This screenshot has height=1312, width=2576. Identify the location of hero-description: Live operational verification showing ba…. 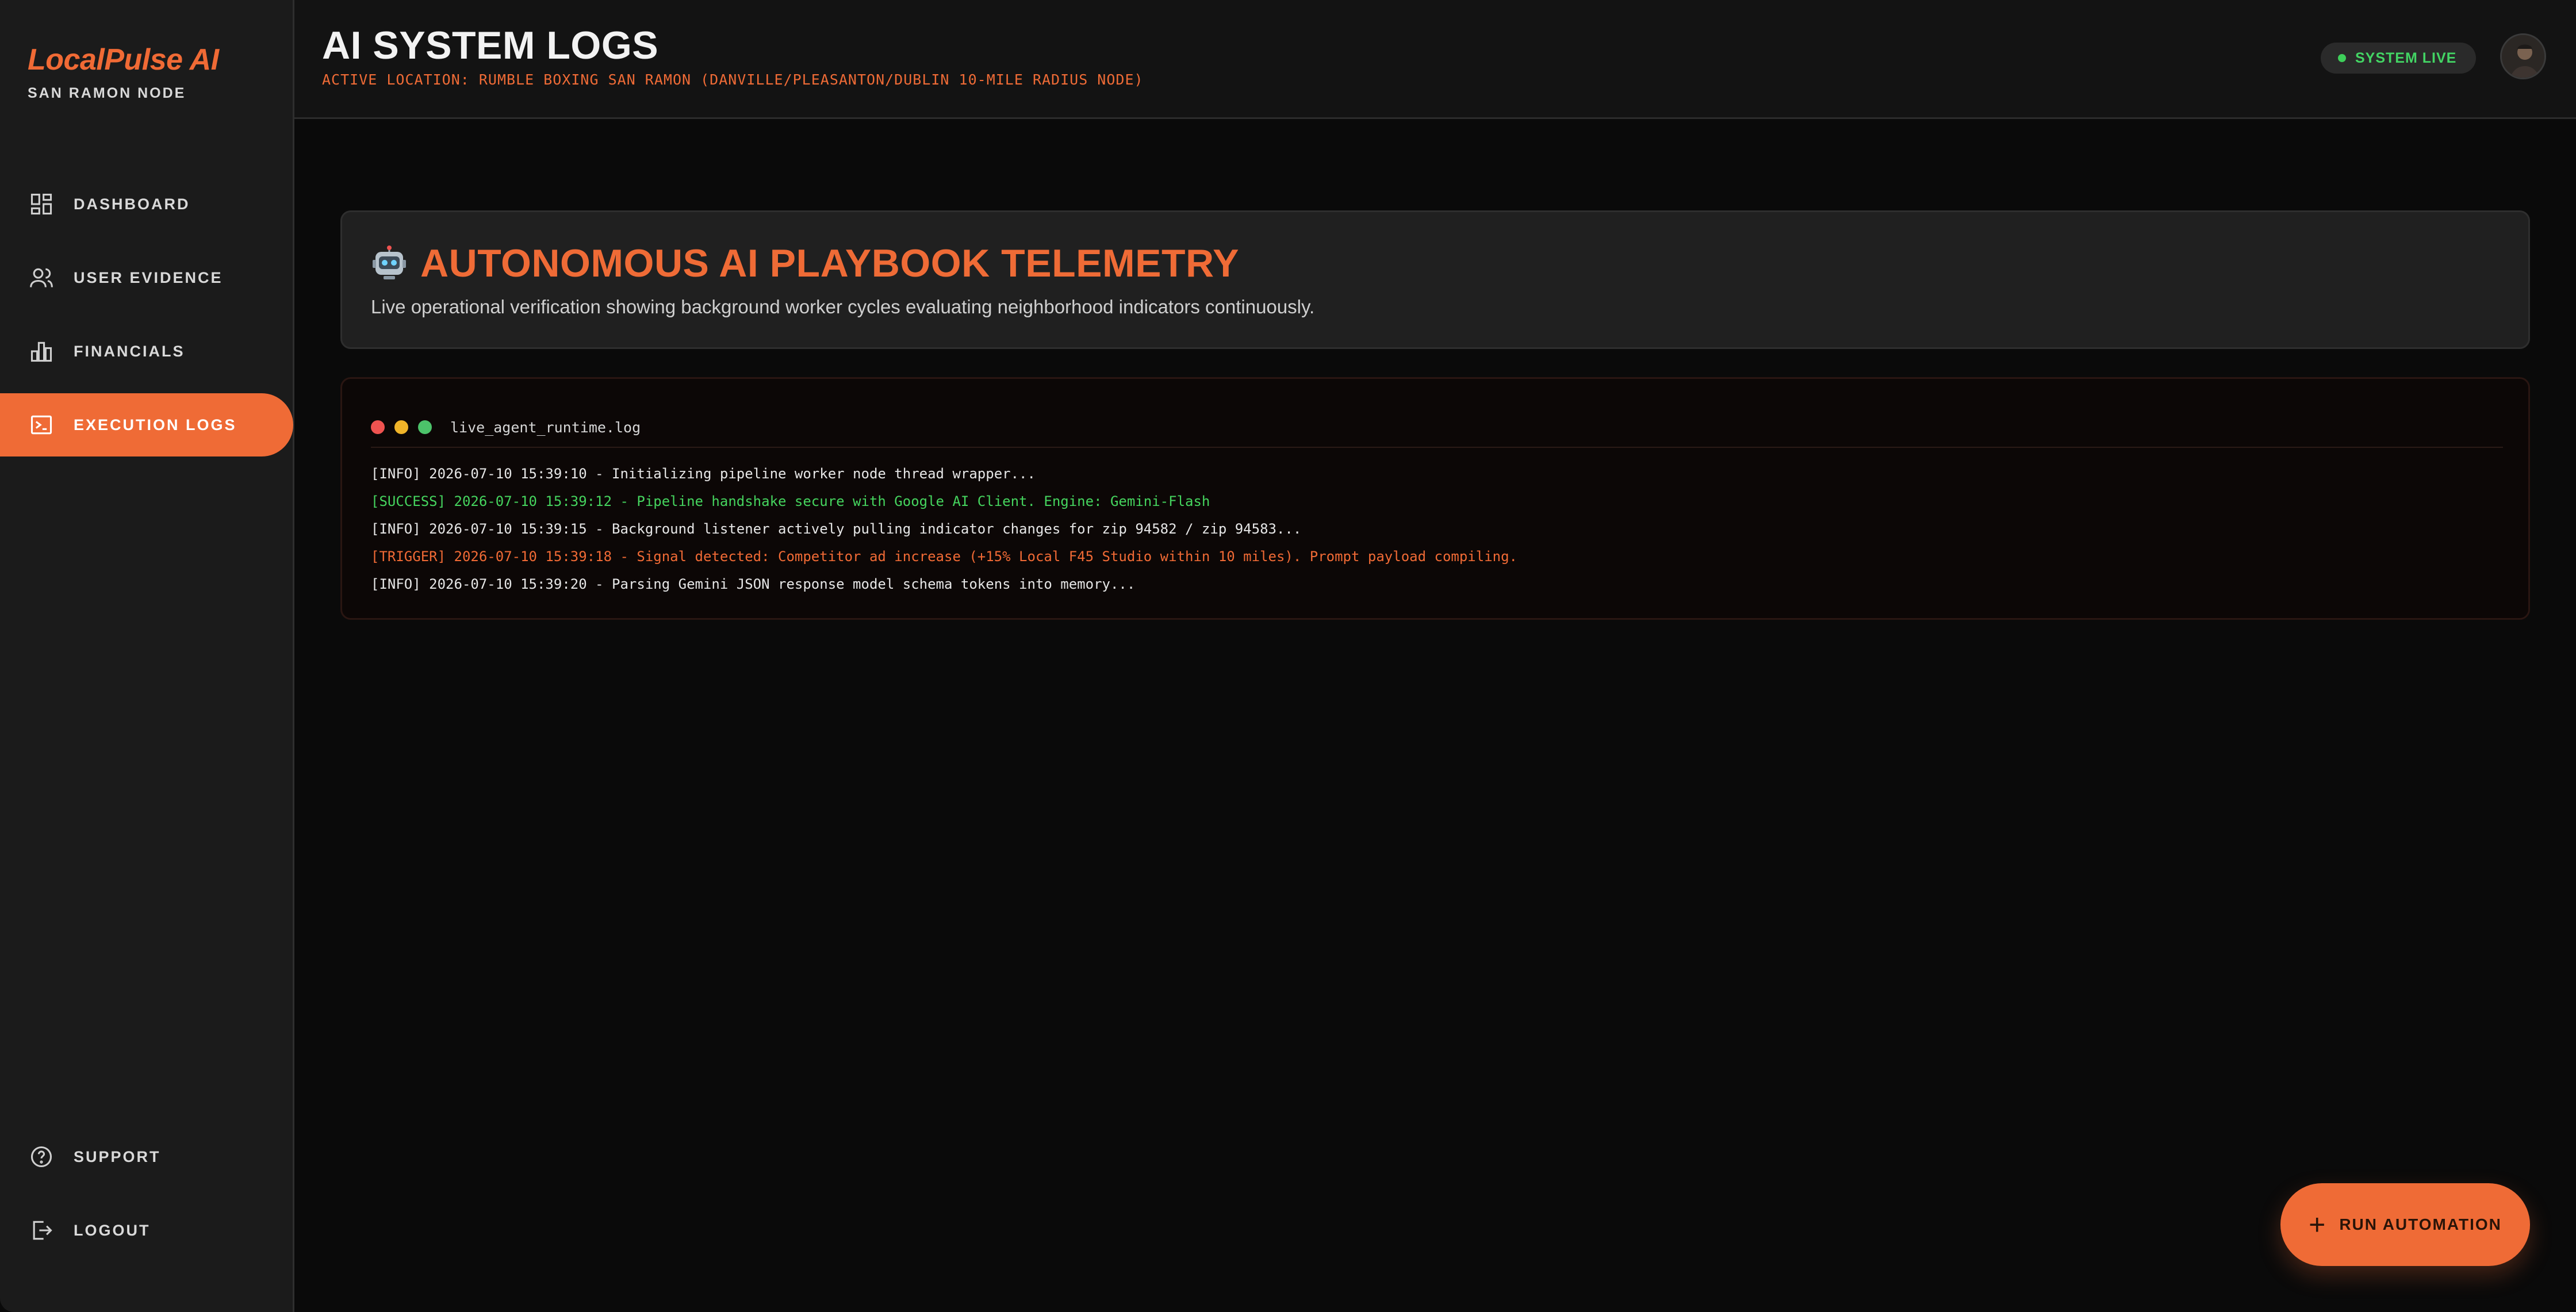
(843, 306).